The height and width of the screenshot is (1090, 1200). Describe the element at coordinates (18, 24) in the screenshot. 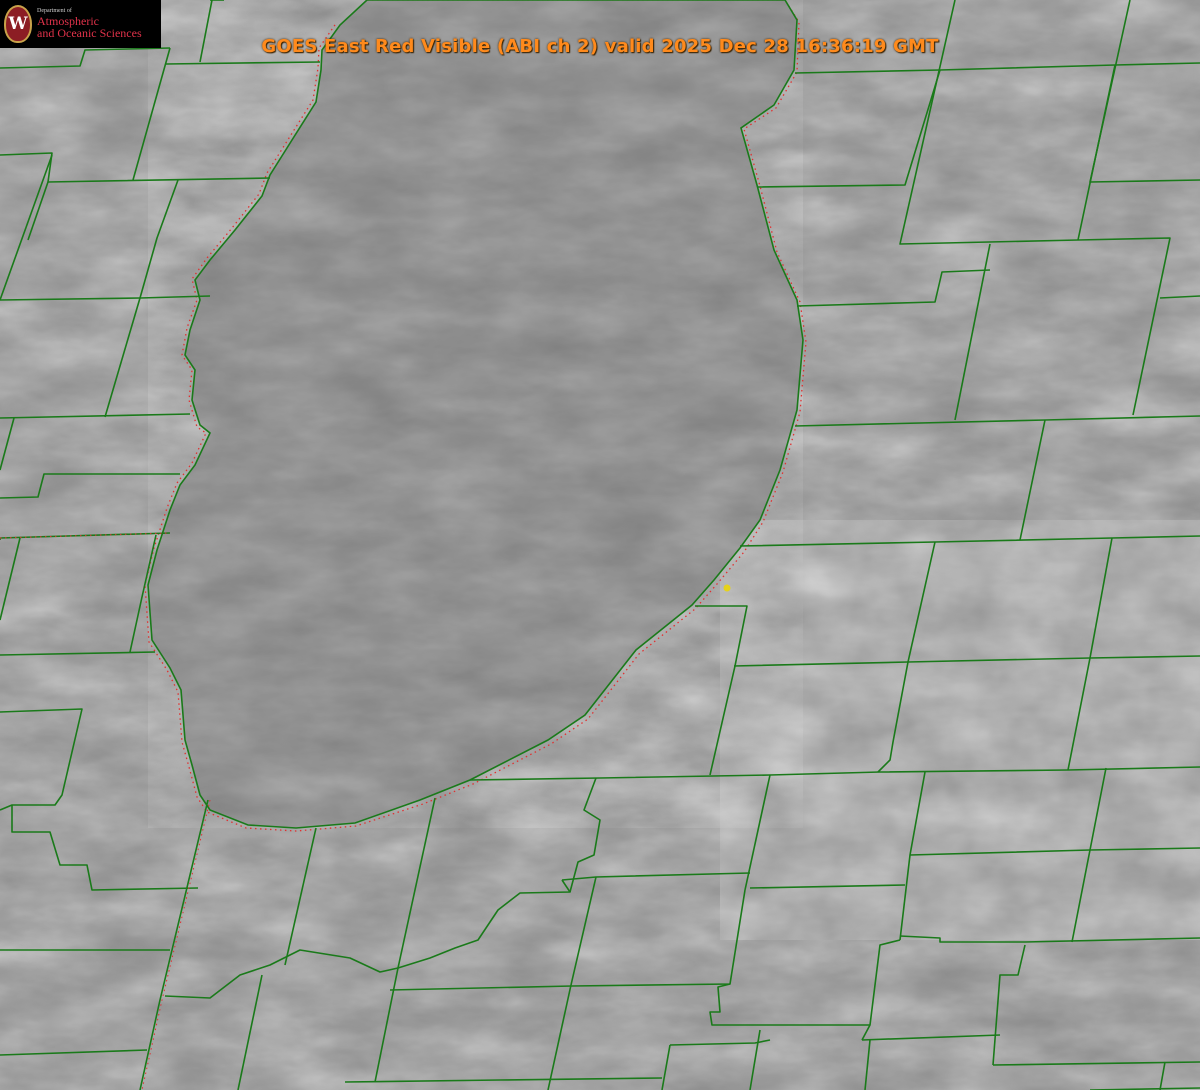

I see `logo-seal-letter: W` at that location.